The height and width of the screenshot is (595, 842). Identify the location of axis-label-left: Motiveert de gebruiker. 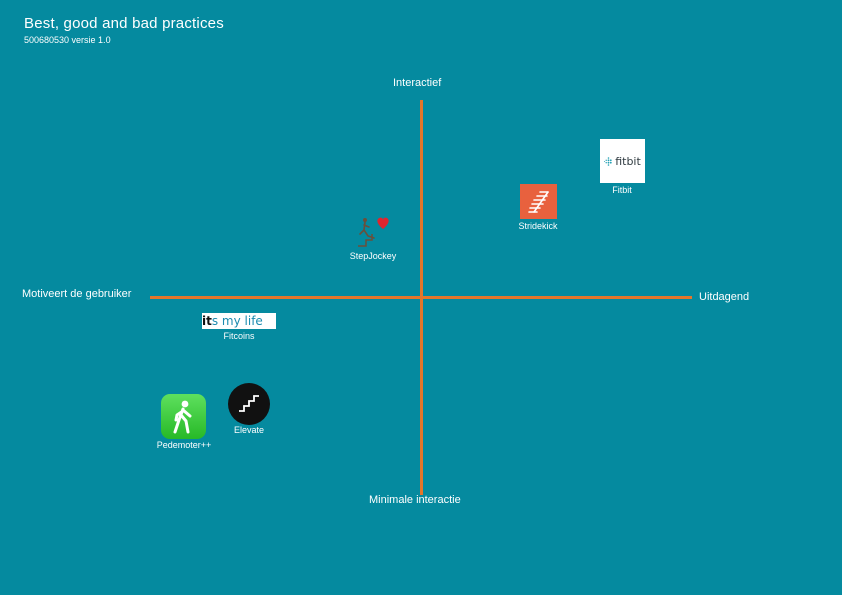
(77, 294).